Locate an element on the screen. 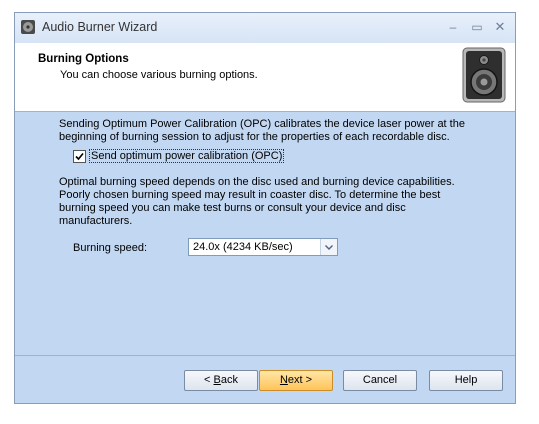 Image resolution: width=539 pixels, height=424 pixels. back-label-rest: ack is located at coordinates (229, 380).